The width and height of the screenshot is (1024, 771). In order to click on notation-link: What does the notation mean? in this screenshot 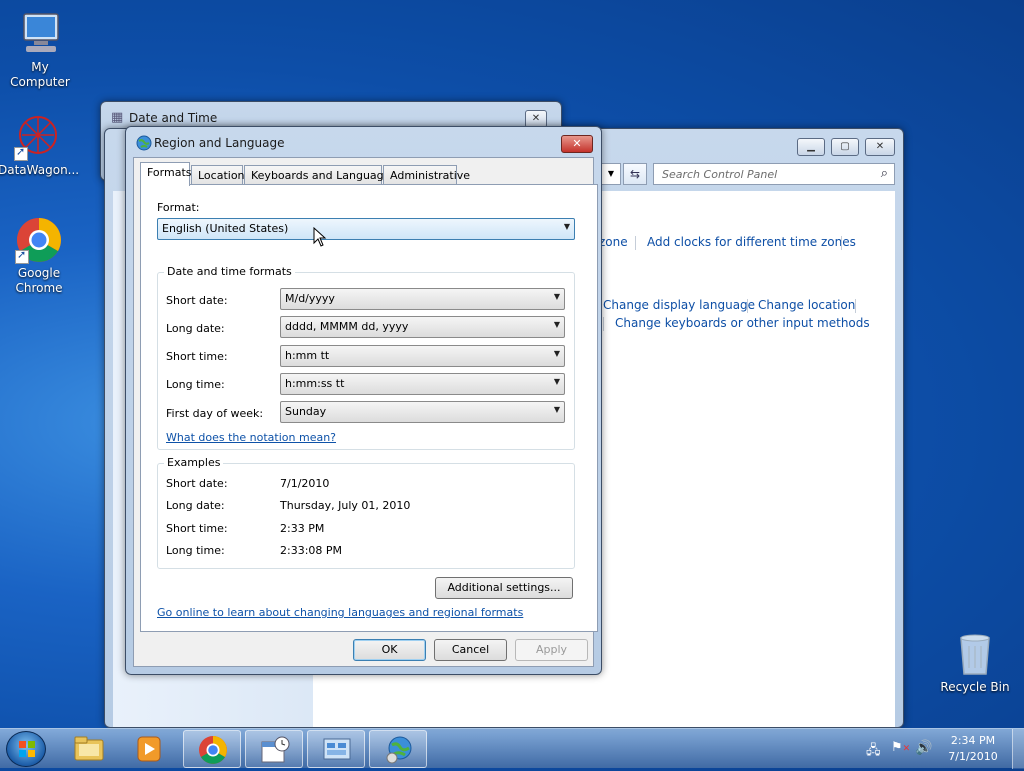, I will do `click(251, 437)`.